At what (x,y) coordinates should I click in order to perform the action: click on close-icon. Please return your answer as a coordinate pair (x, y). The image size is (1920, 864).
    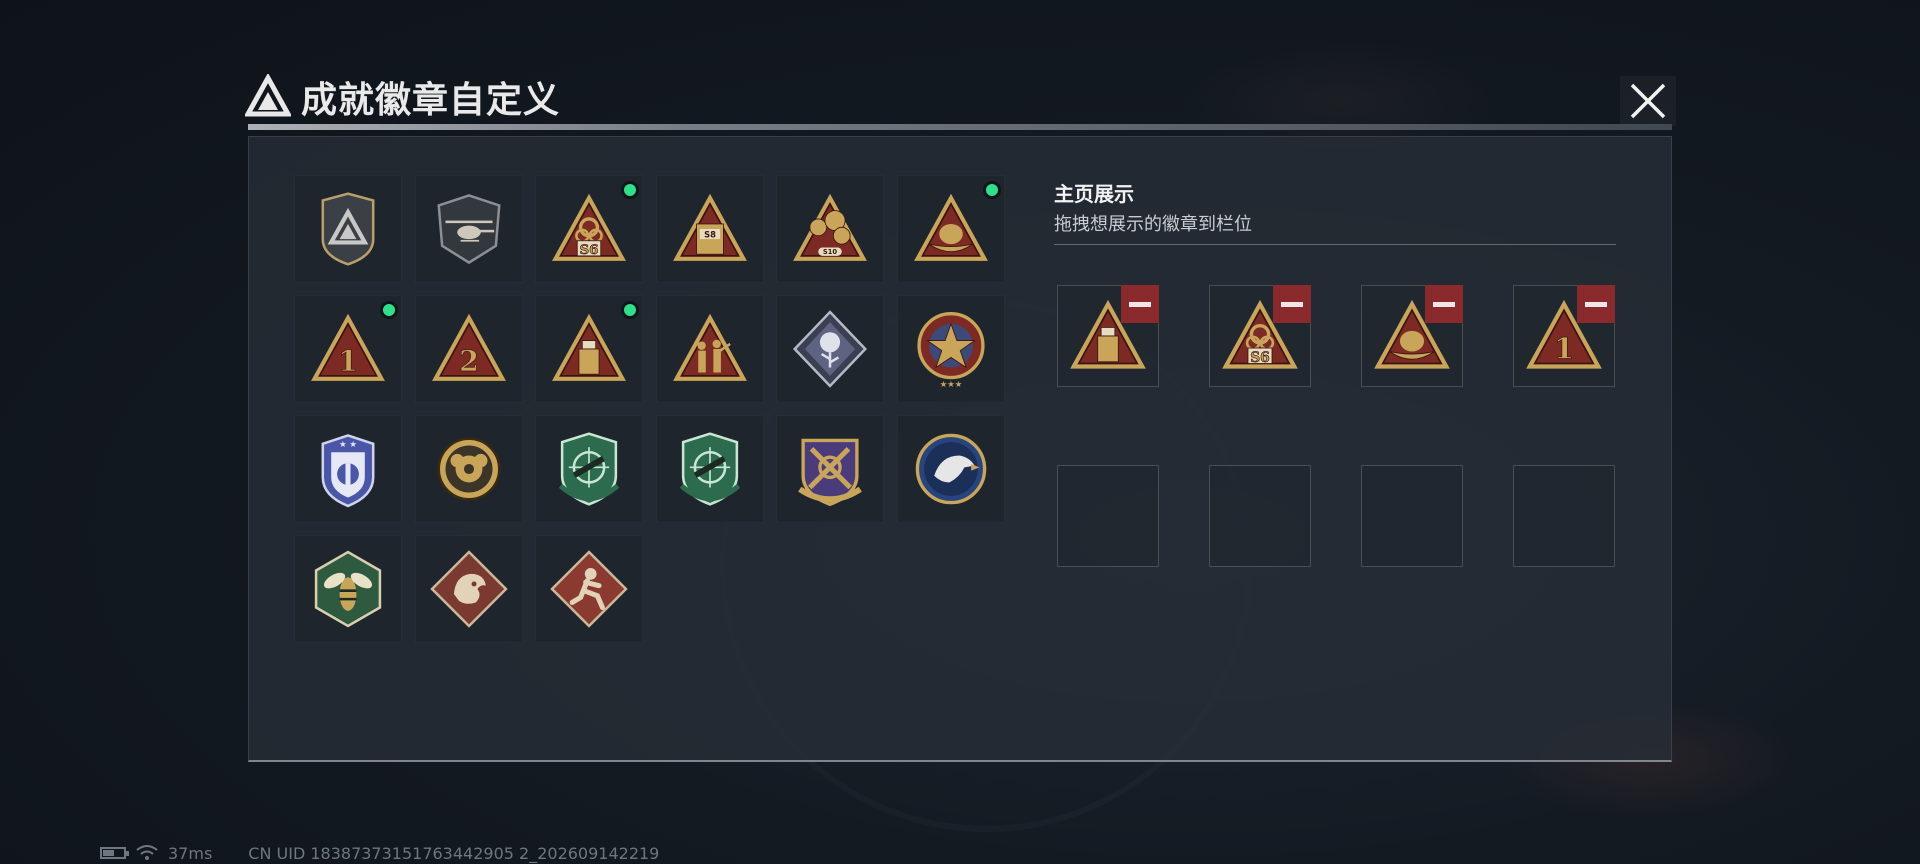
    Looking at the image, I should click on (1648, 101).